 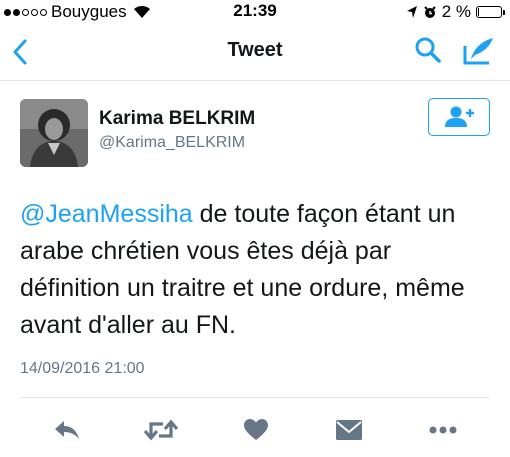 I want to click on message-button, so click(x=349, y=430).